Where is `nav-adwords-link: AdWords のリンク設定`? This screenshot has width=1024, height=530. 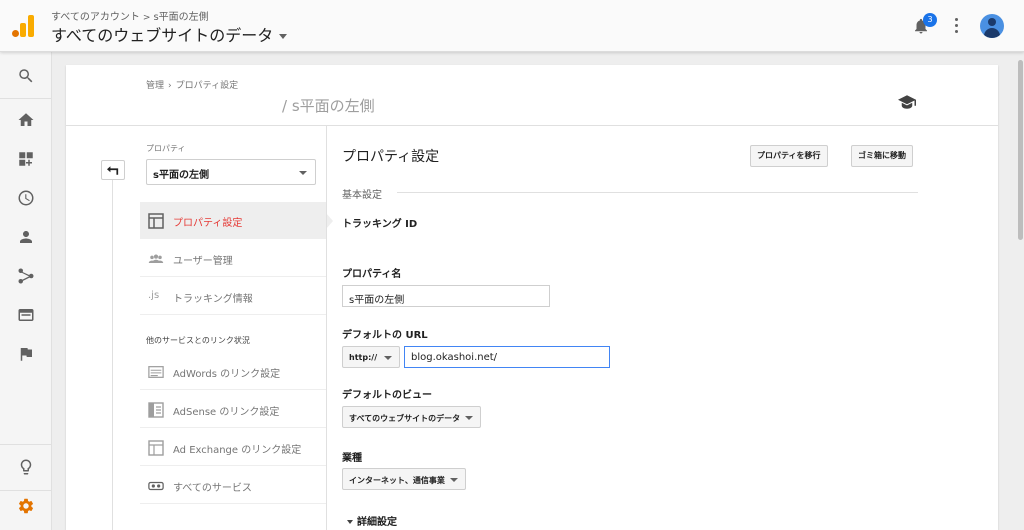 nav-adwords-link: AdWords のリンク設定 is located at coordinates (233, 371).